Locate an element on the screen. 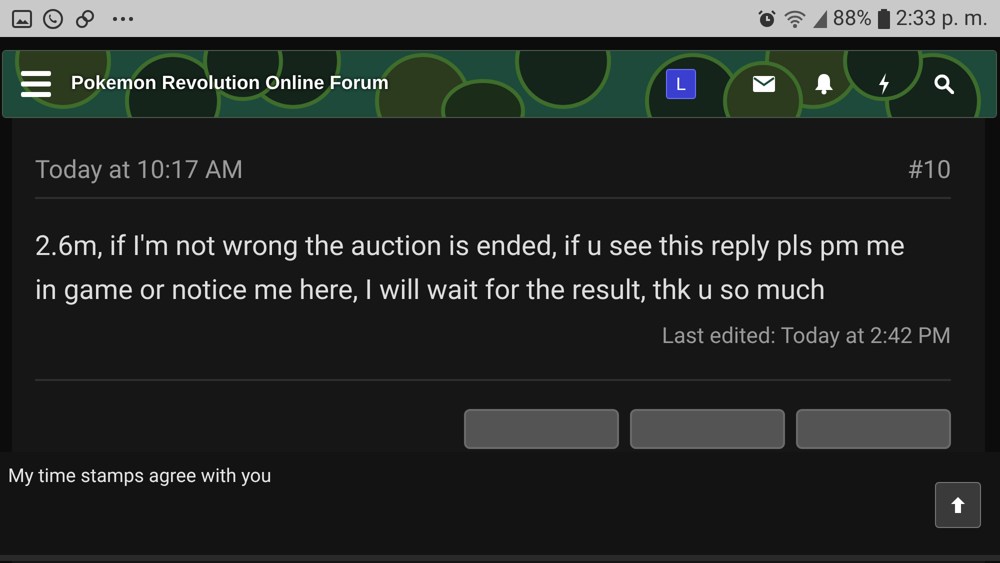 This screenshot has width=1000, height=563. more-icon is located at coordinates (123, 19).